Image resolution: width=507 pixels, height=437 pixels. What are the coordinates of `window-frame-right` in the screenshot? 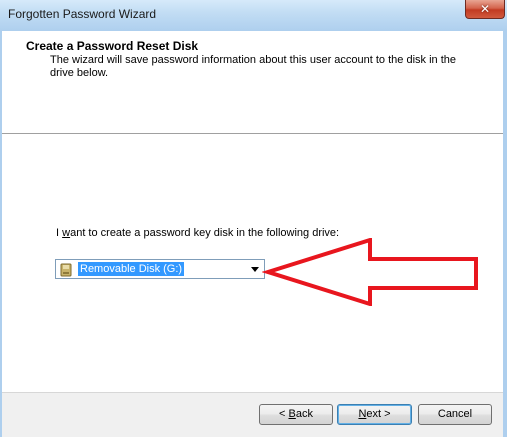 It's located at (505, 234).